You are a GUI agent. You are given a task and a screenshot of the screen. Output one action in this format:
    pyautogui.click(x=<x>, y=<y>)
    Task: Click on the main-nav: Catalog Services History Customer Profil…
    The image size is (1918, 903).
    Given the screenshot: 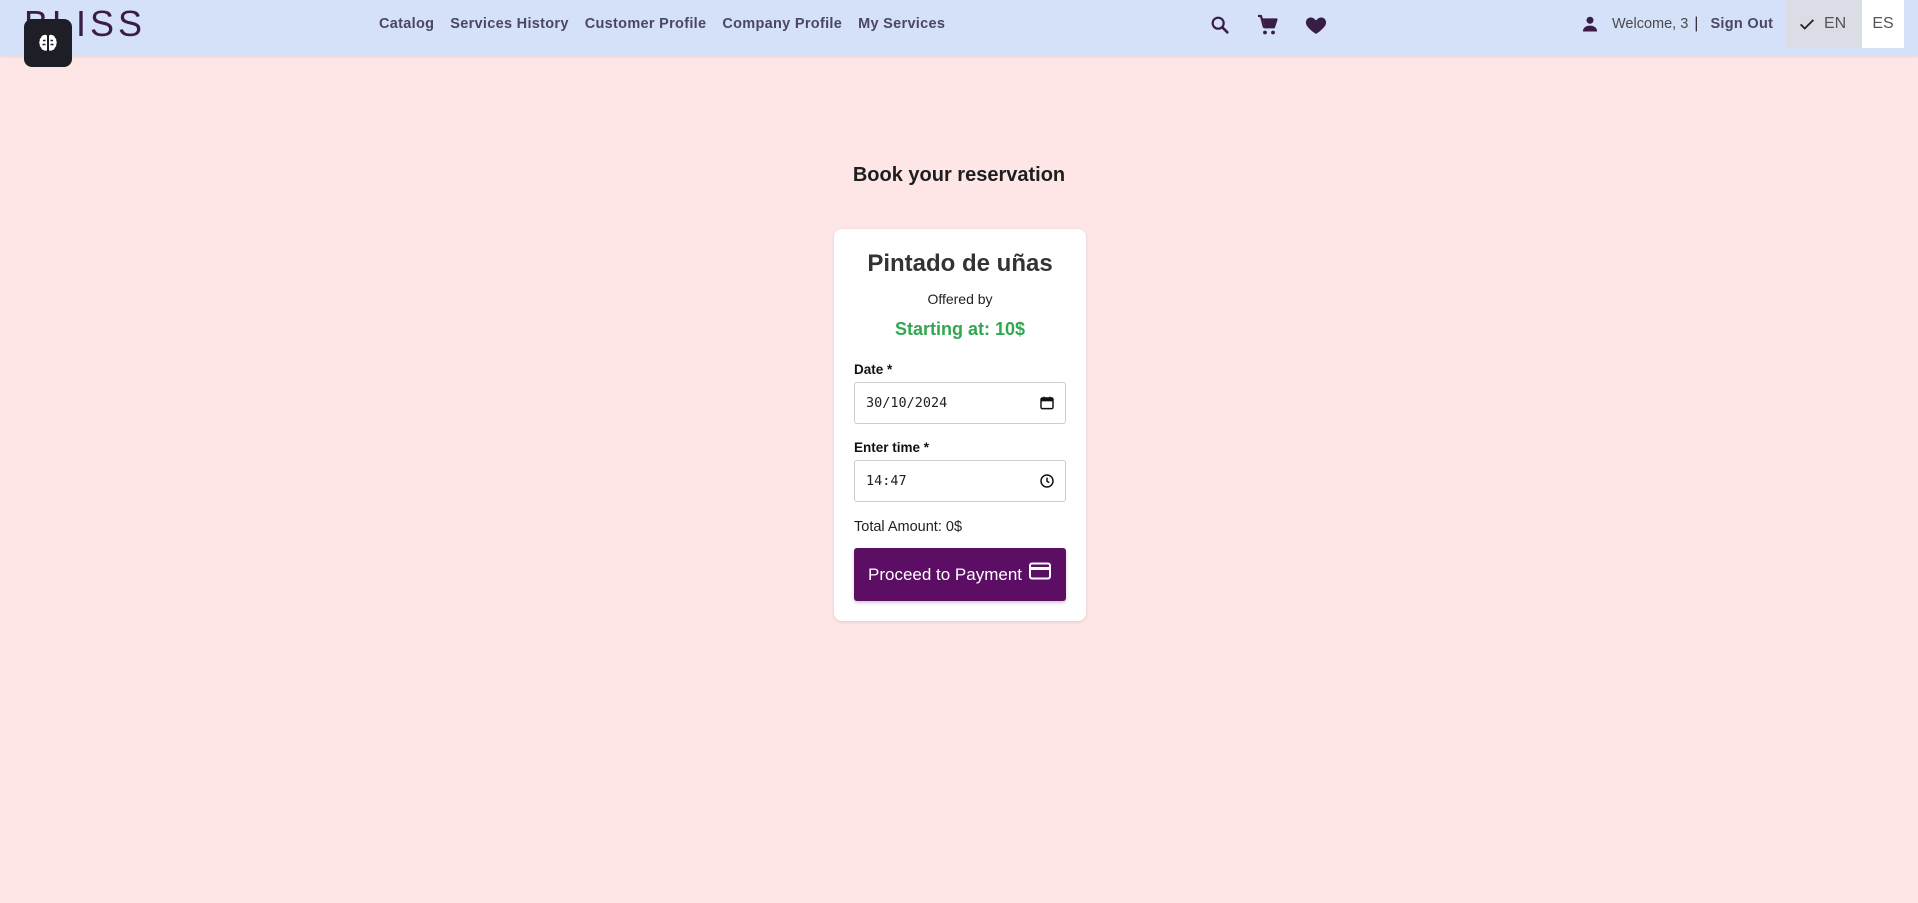 What is the action you would take?
    pyautogui.click(x=662, y=24)
    